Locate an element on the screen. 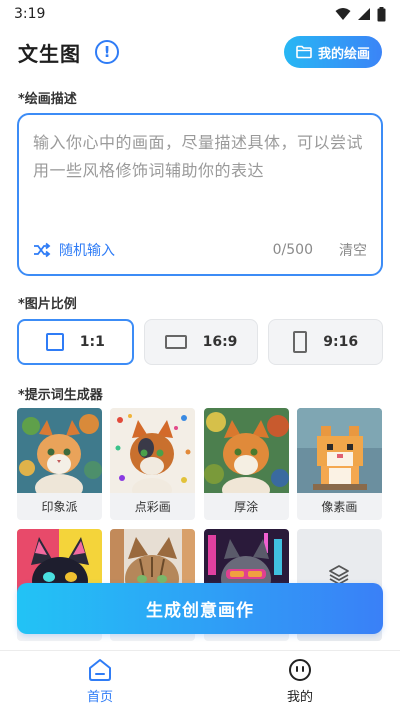 This screenshot has width=400, height=711. bottom-nav: 首页 我的 is located at coordinates (200, 680).